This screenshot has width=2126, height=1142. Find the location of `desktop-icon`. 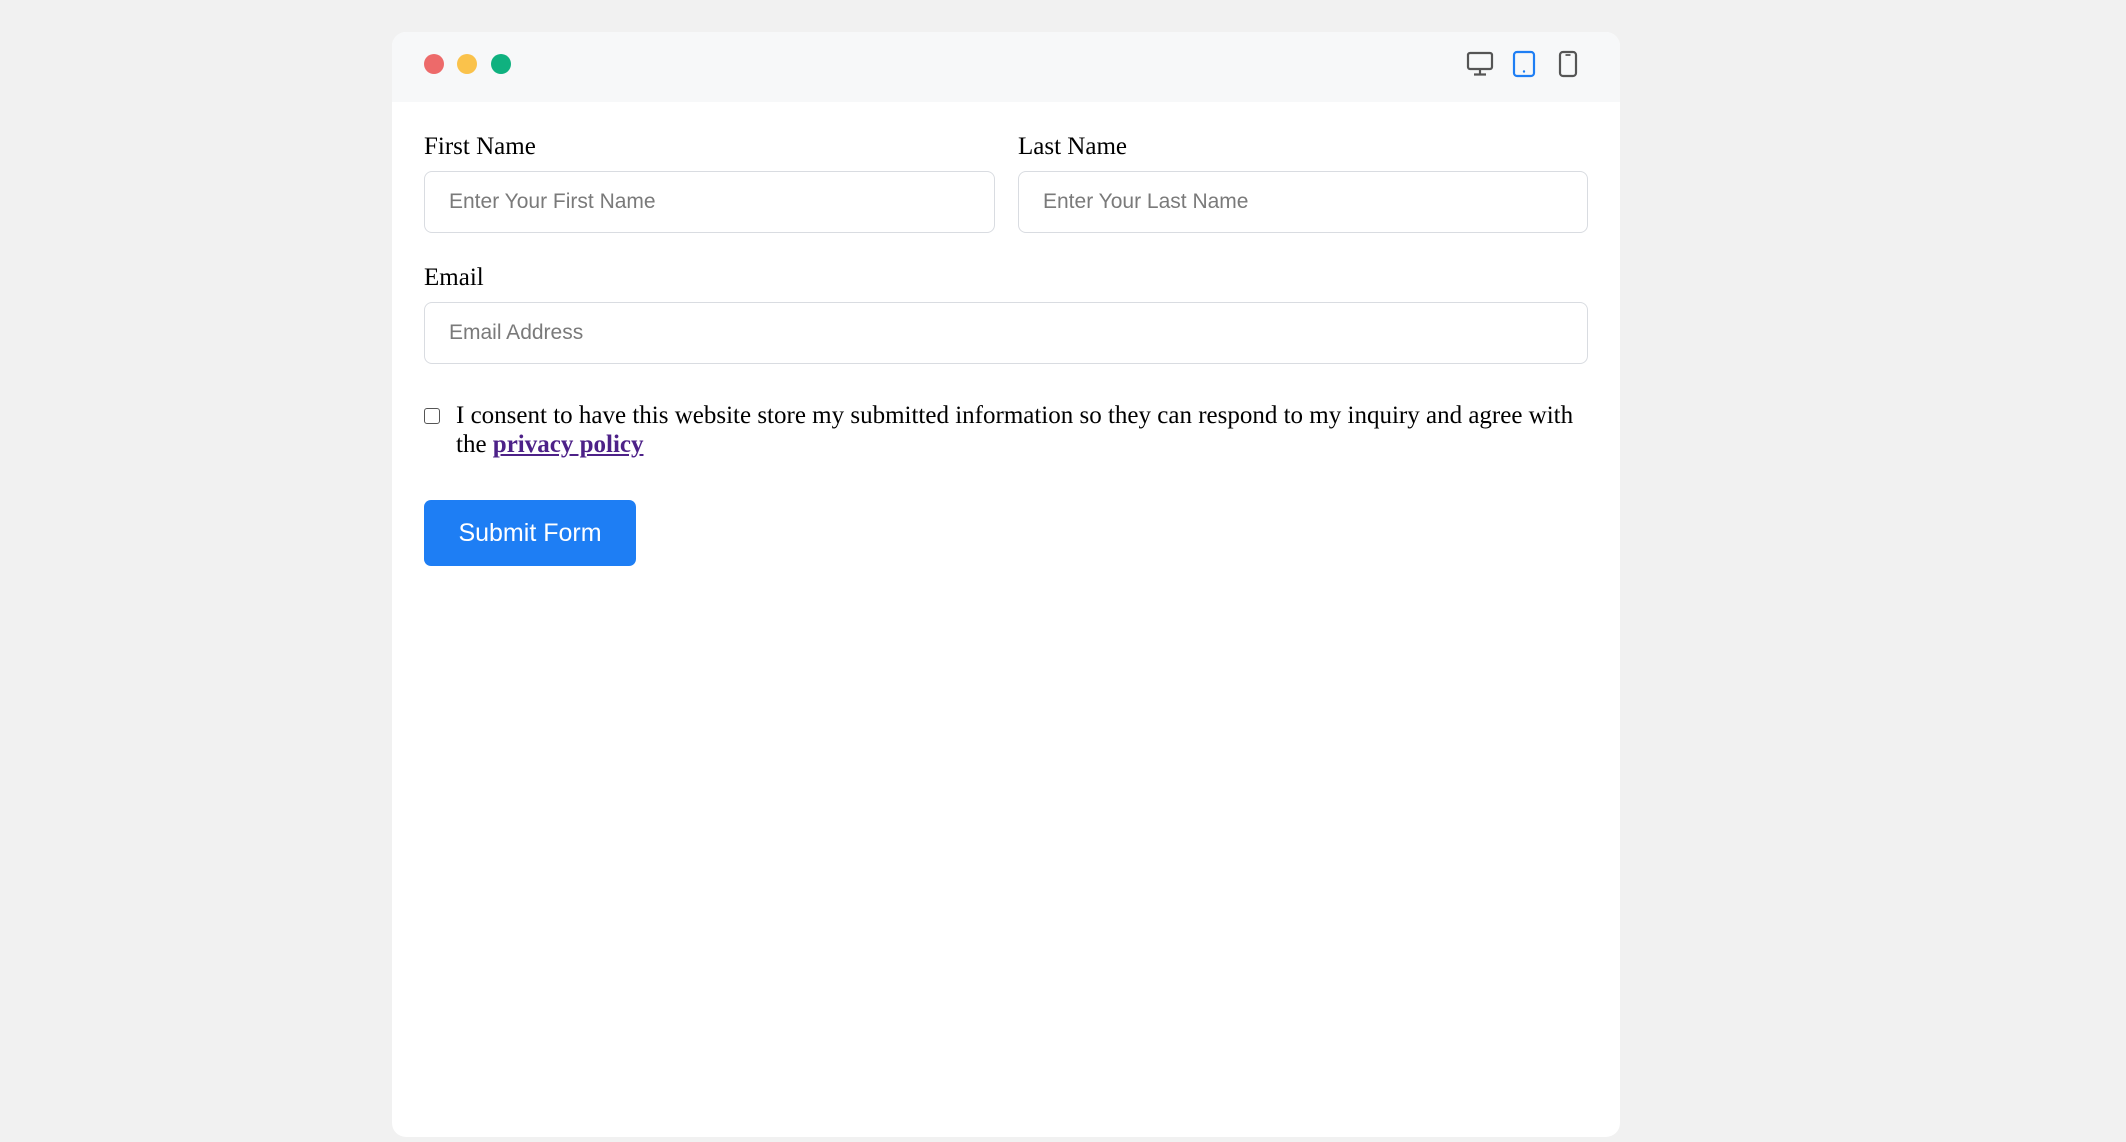

desktop-icon is located at coordinates (1480, 63).